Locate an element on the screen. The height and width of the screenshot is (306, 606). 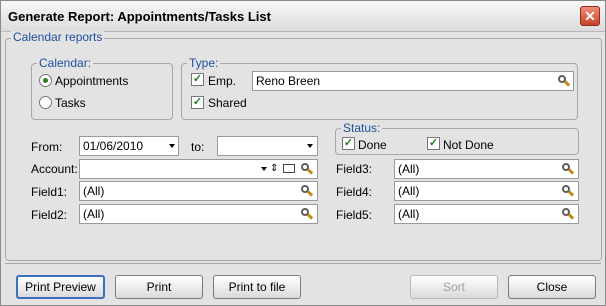
account-label: Account: is located at coordinates (54, 169).